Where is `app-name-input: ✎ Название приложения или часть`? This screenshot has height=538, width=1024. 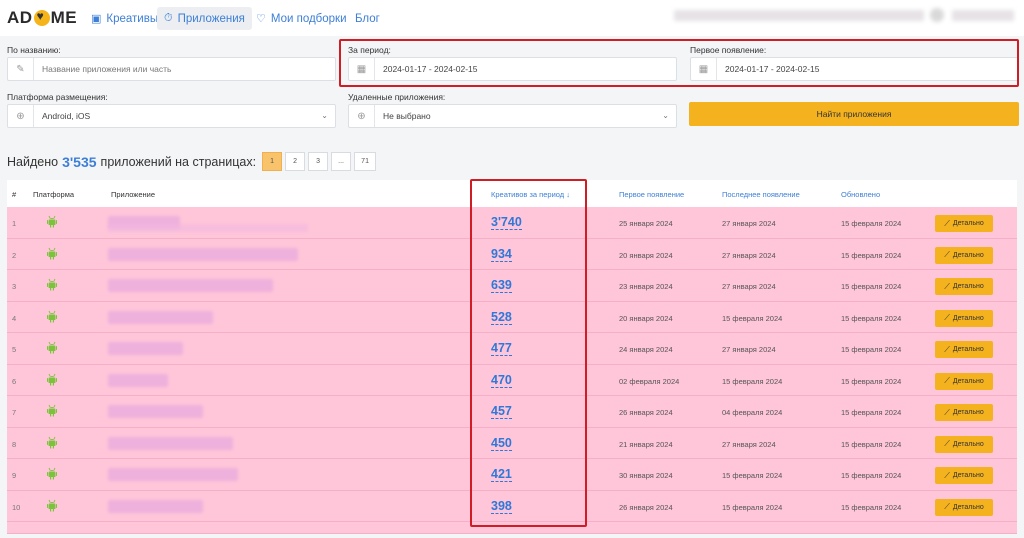 app-name-input: ✎ Название приложения или часть is located at coordinates (171, 69).